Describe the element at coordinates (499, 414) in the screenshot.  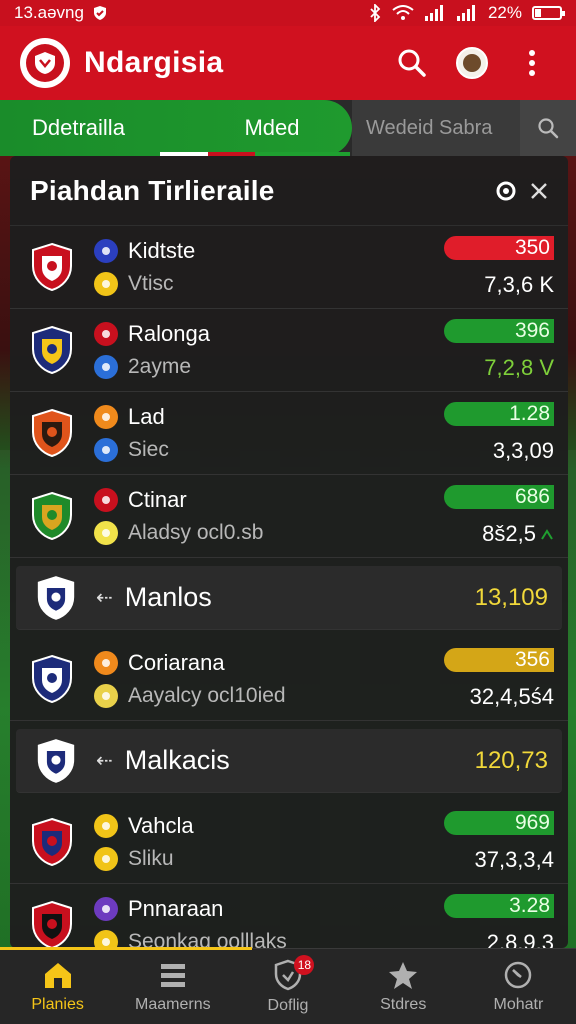
I see `primary-value-pill: 1.28` at that location.